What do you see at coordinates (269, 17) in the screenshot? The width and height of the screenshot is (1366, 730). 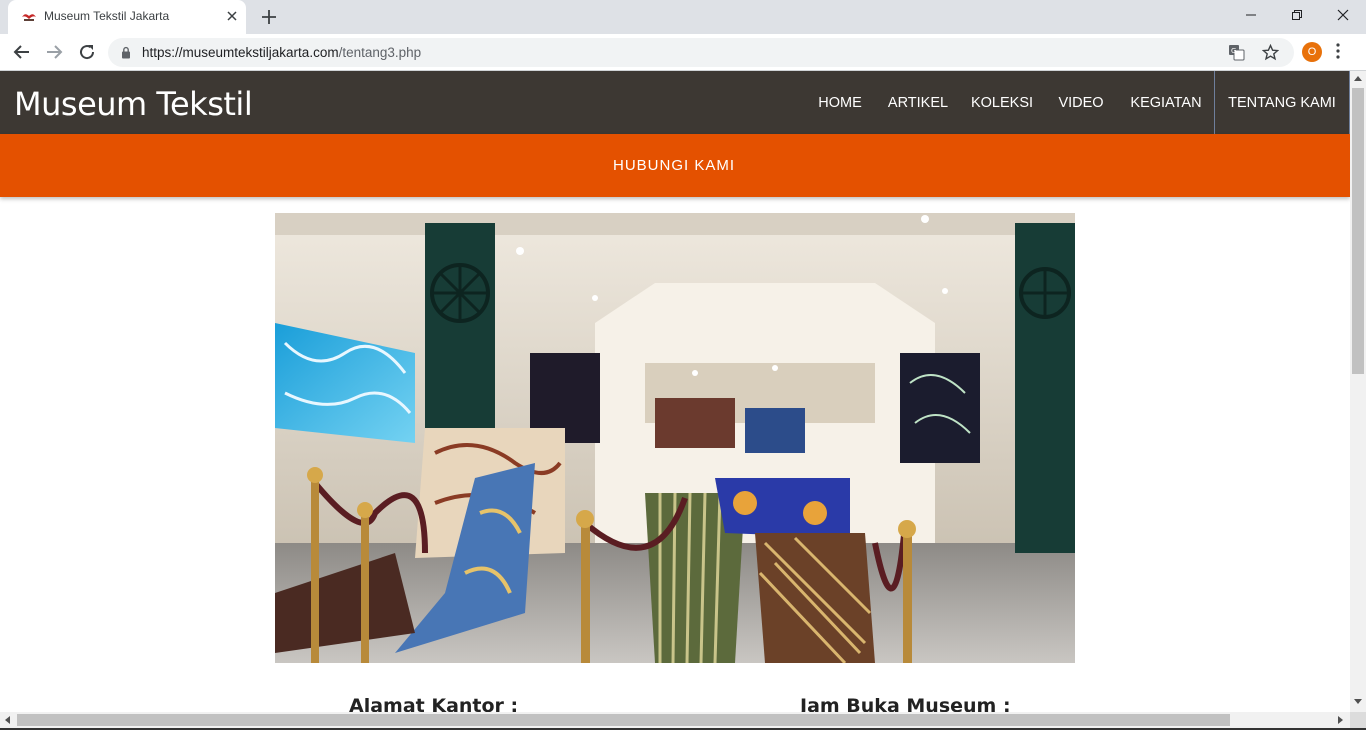 I see `new-tab-icon` at bounding box center [269, 17].